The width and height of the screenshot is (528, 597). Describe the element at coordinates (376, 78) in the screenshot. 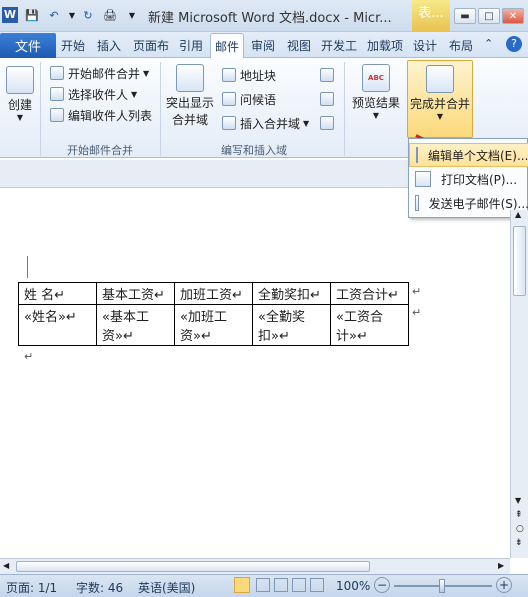

I see `abc-icon: ABC` at that location.